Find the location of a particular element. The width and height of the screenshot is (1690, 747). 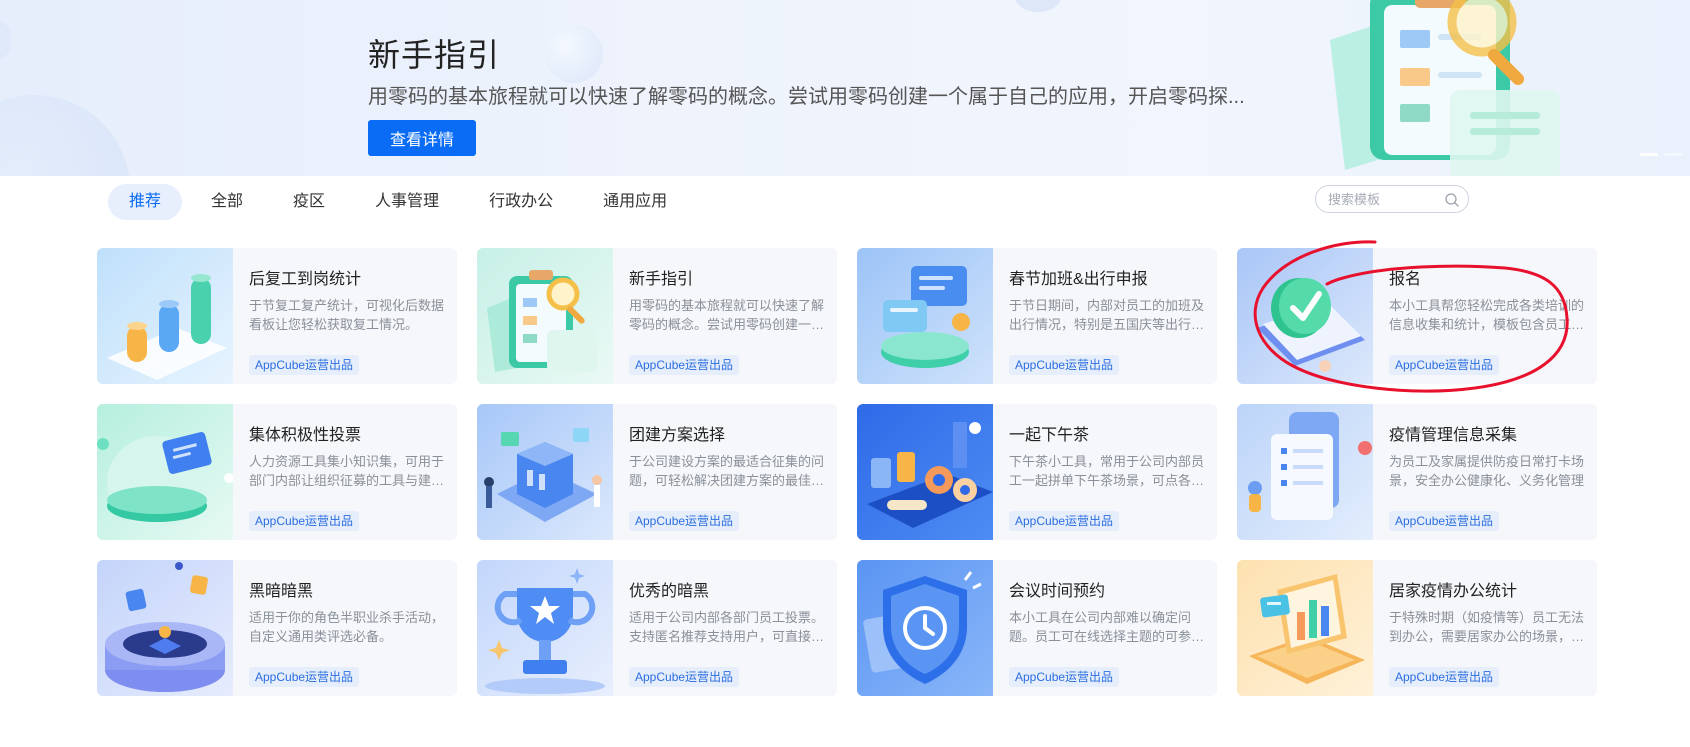

afternoon-tea-icon is located at coordinates (925, 472).